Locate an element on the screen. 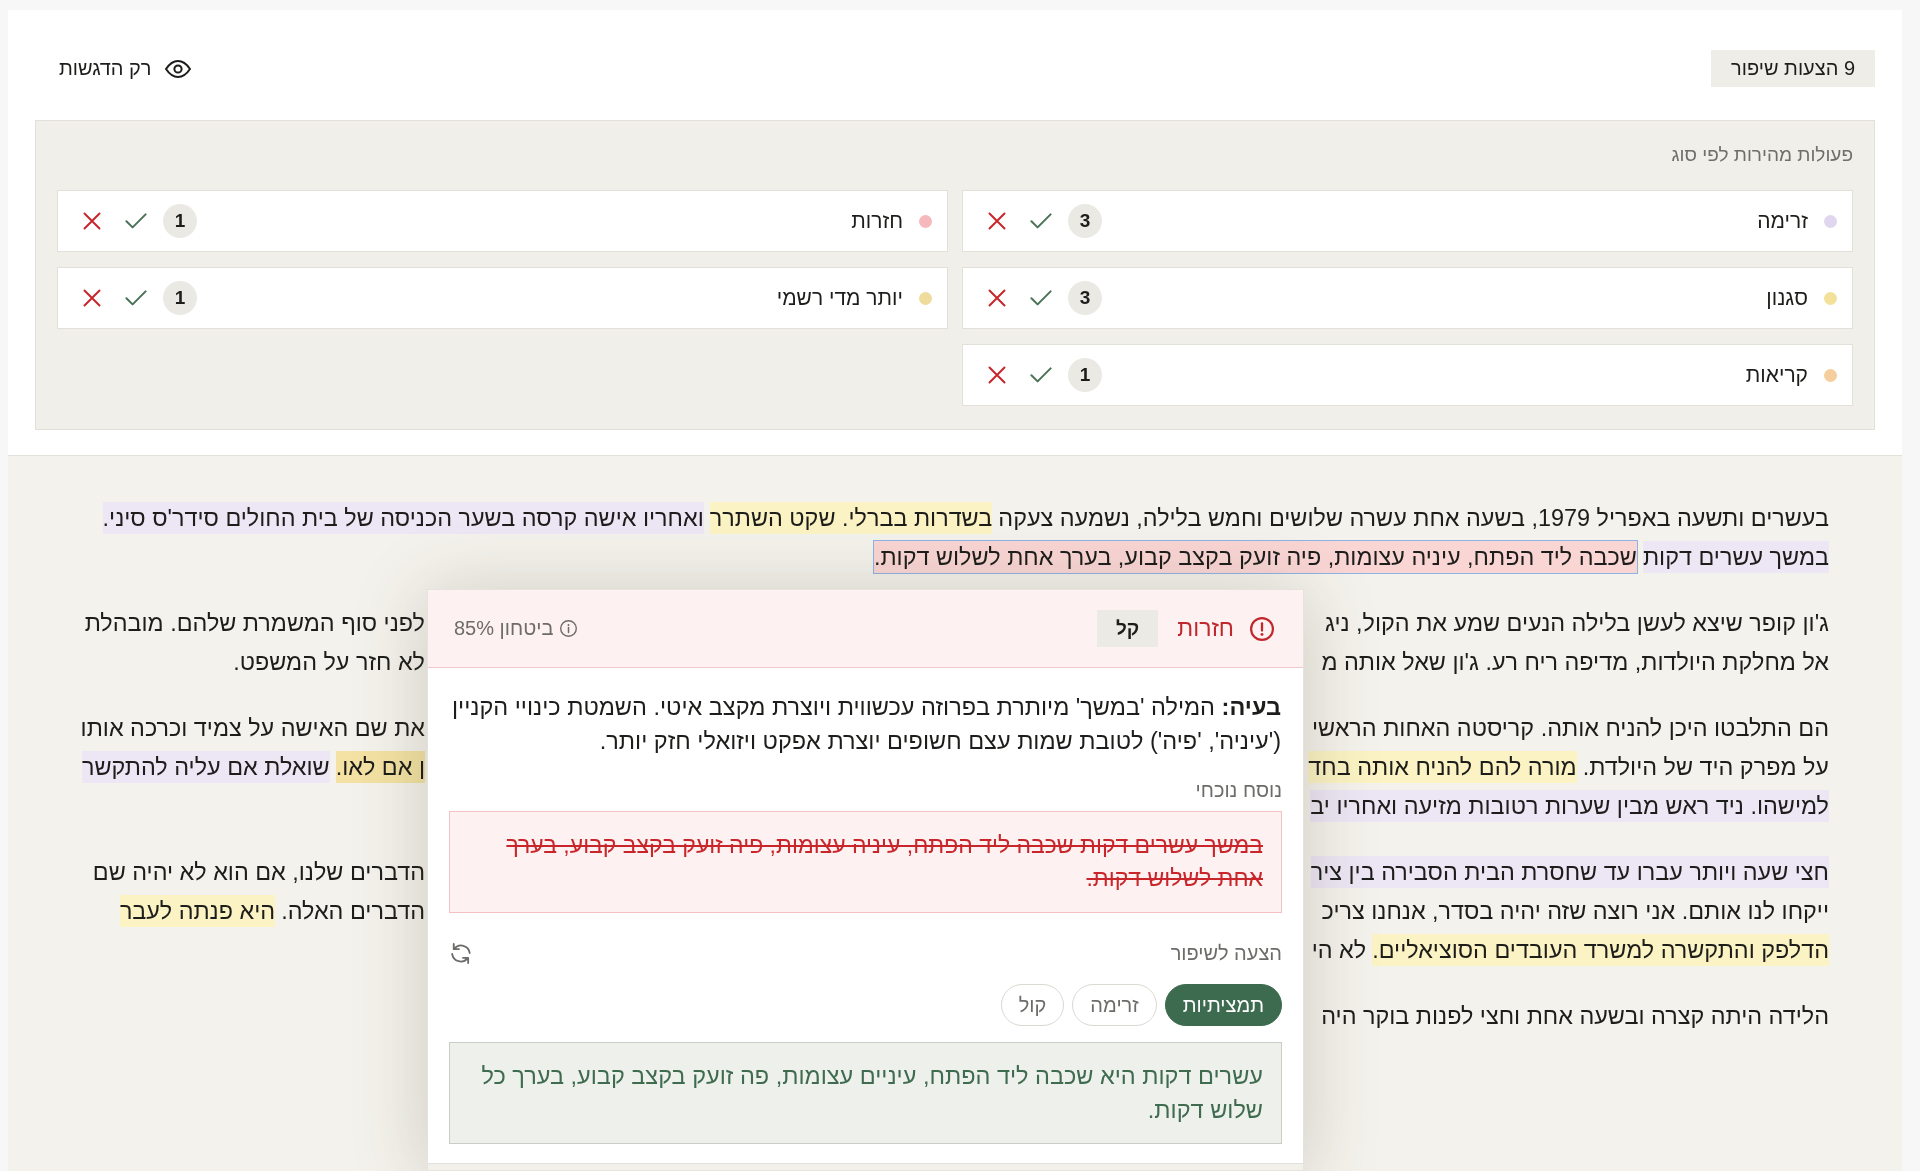 This screenshot has width=1920, height=1171. highlighted-text: בשדרות בברלי. שקט השתרר is located at coordinates (851, 518).